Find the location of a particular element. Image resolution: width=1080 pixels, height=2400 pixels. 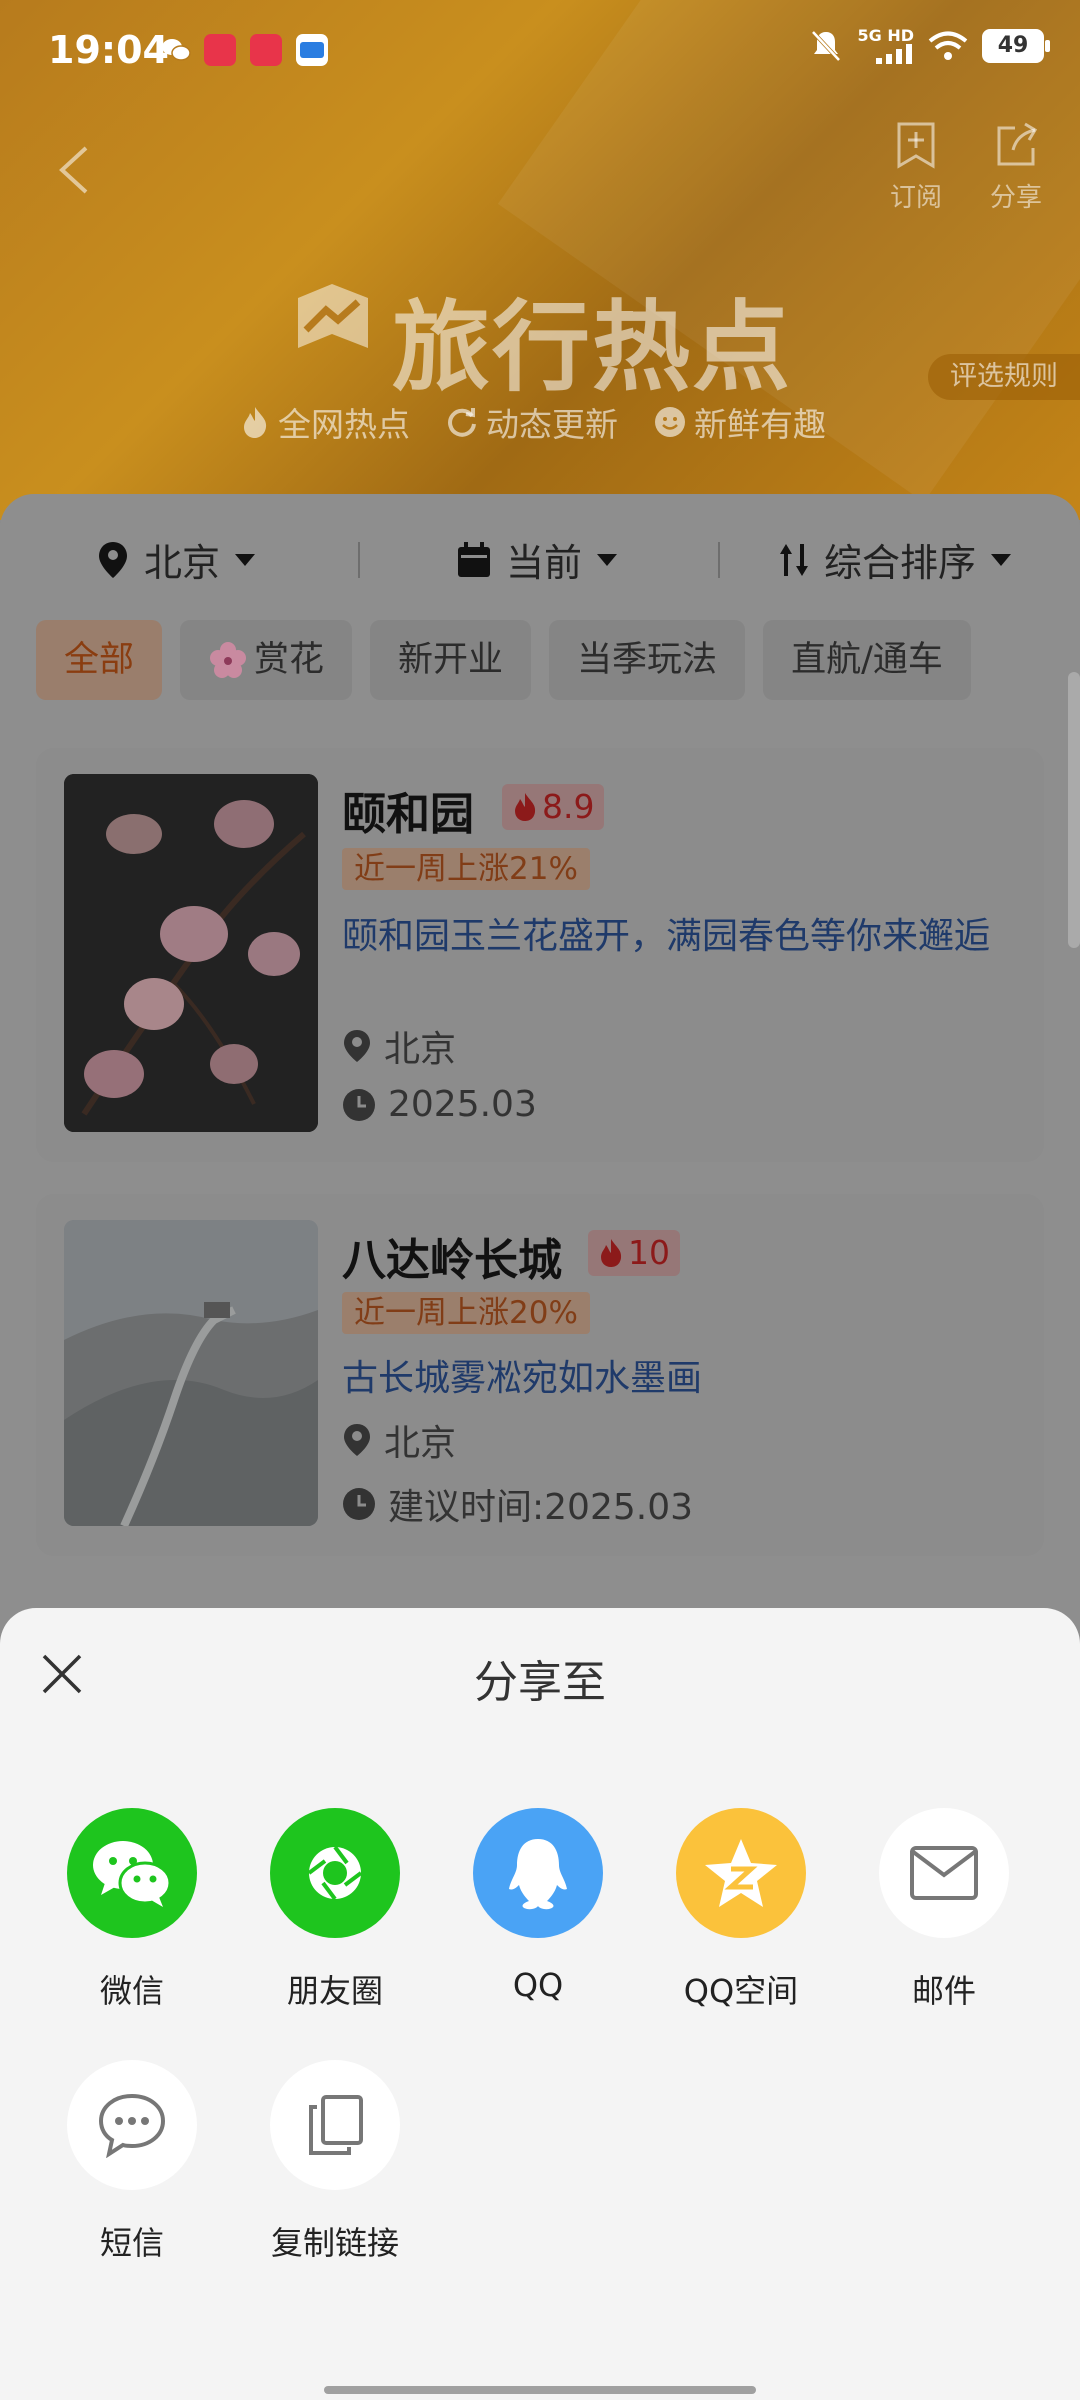

heat-badge: 8.9 is located at coordinates (553, 807).